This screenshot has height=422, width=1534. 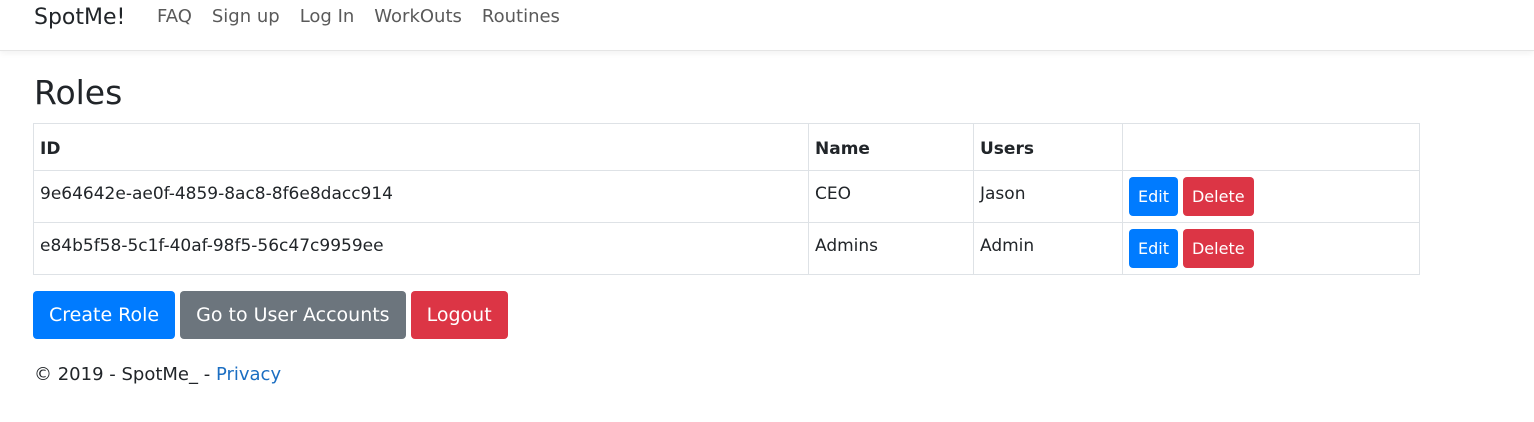 I want to click on page-title: Roles, so click(x=78, y=92).